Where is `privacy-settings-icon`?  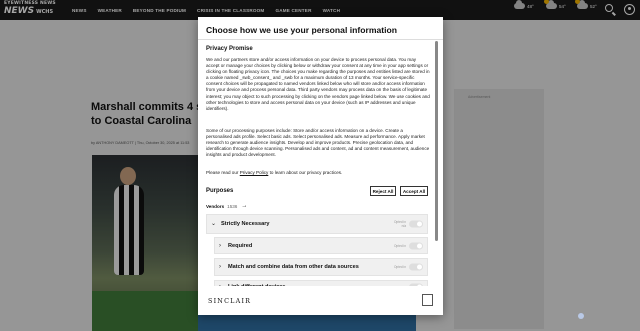 privacy-settings-icon is located at coordinates (427, 300).